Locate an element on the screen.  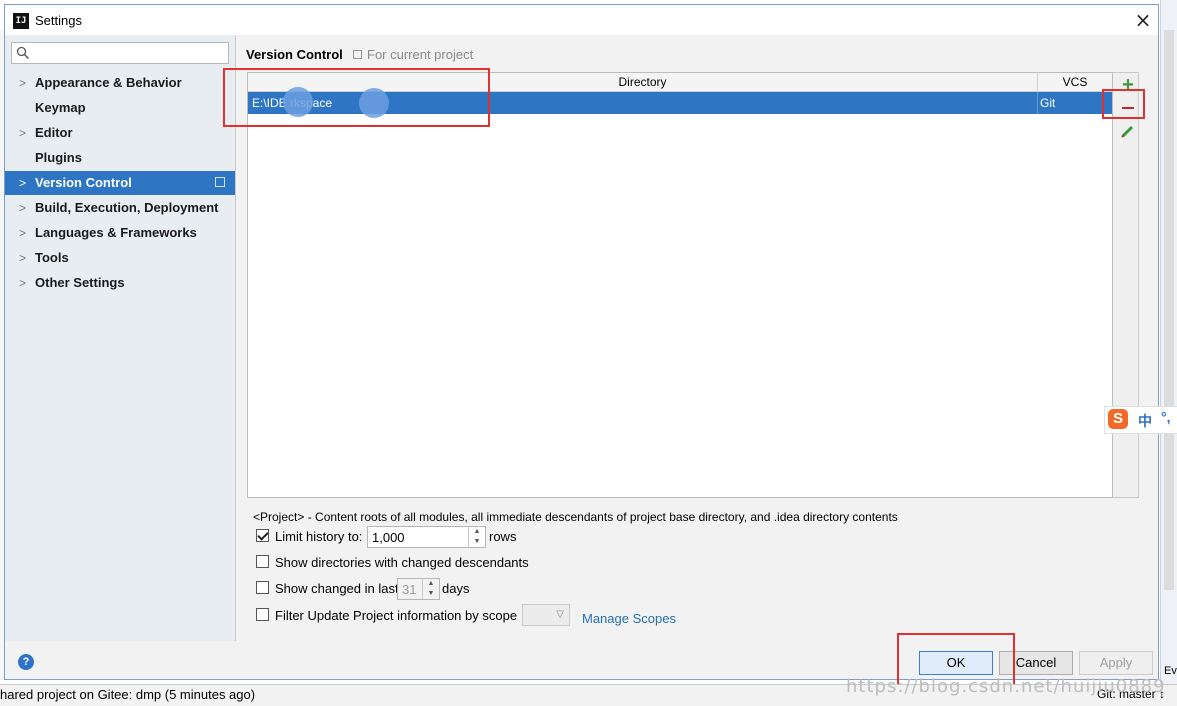
sidebar-item-version-control: > Version Control is located at coordinates (120, 183).